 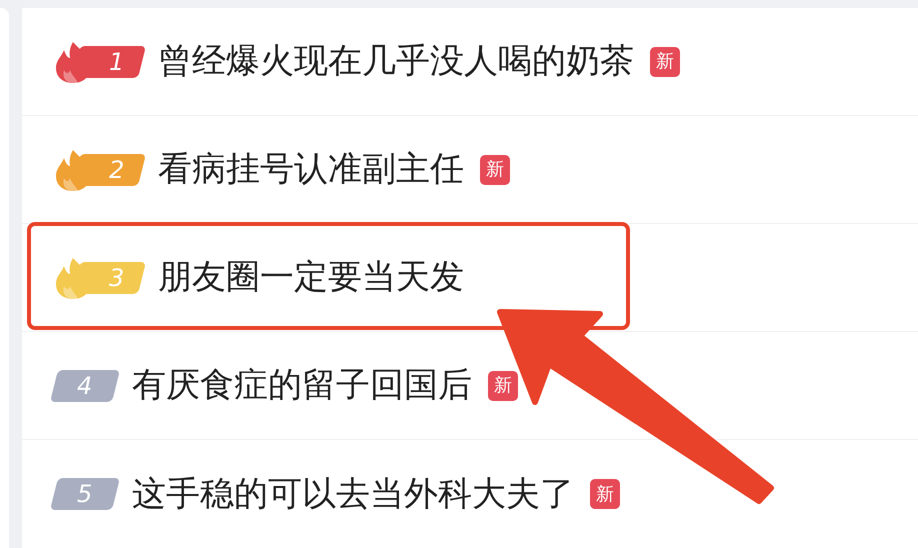 What do you see at coordinates (353, 494) in the screenshot?
I see `topic-title: 这手稳的可以去当外科大夫了` at bounding box center [353, 494].